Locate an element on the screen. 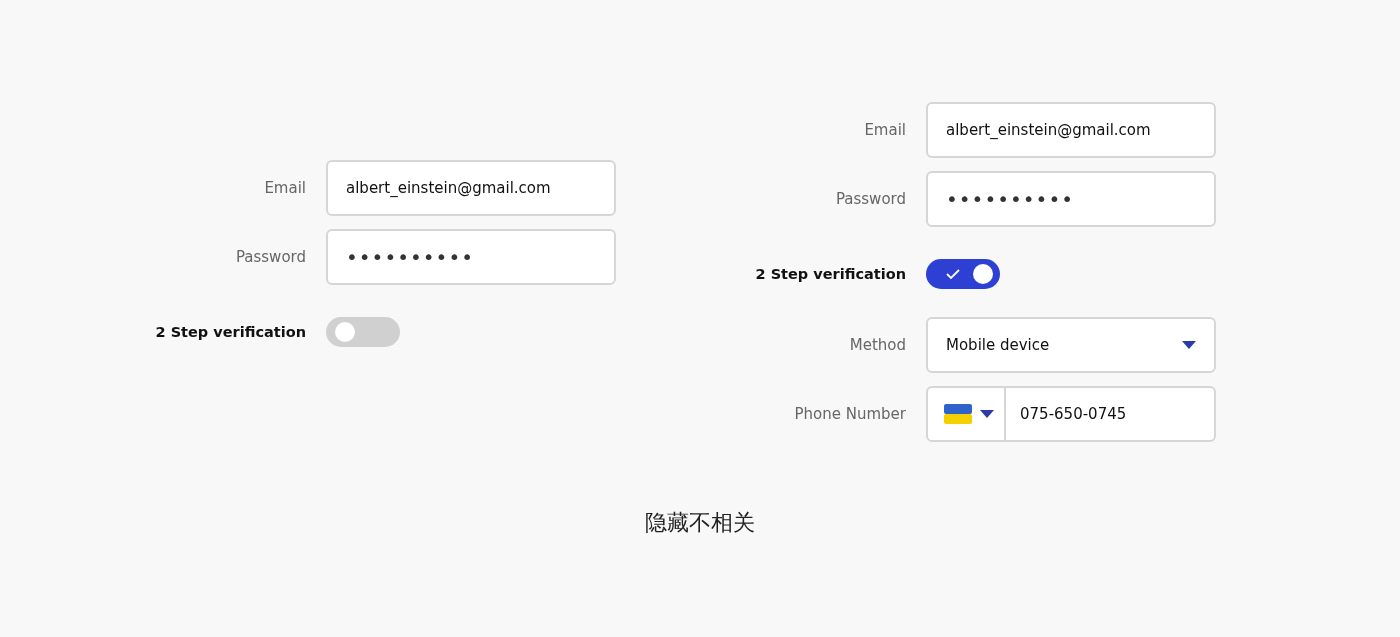  caret-icon is located at coordinates (1189, 345).